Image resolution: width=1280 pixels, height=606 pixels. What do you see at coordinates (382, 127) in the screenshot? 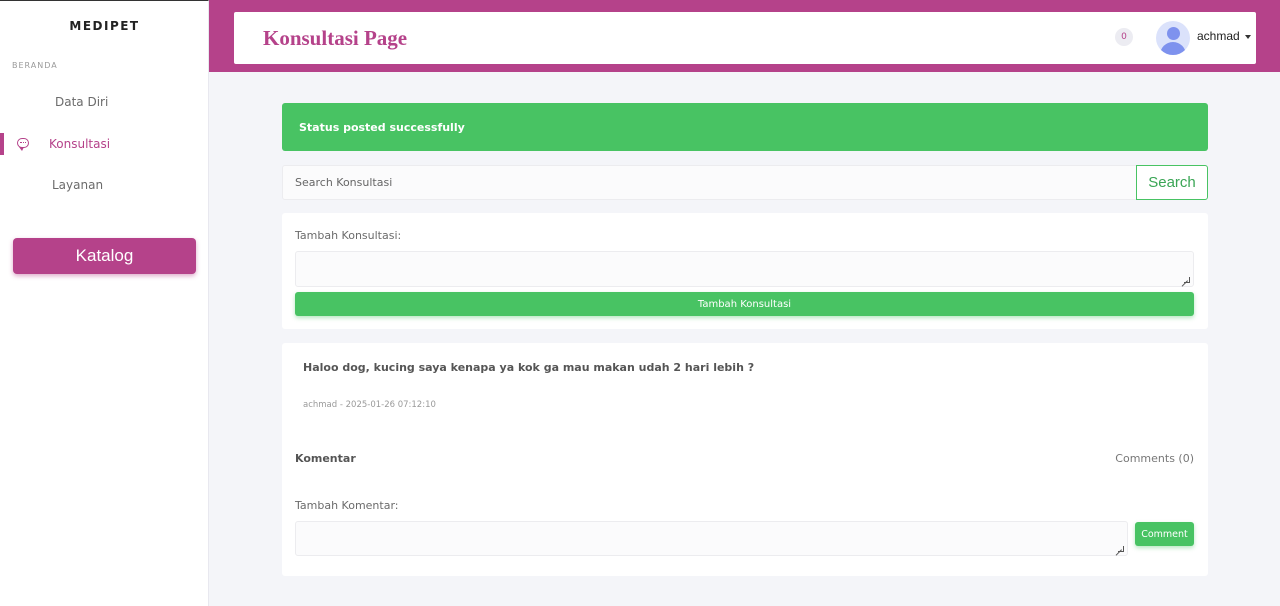
I see `alert-message: Status posted successfully` at bounding box center [382, 127].